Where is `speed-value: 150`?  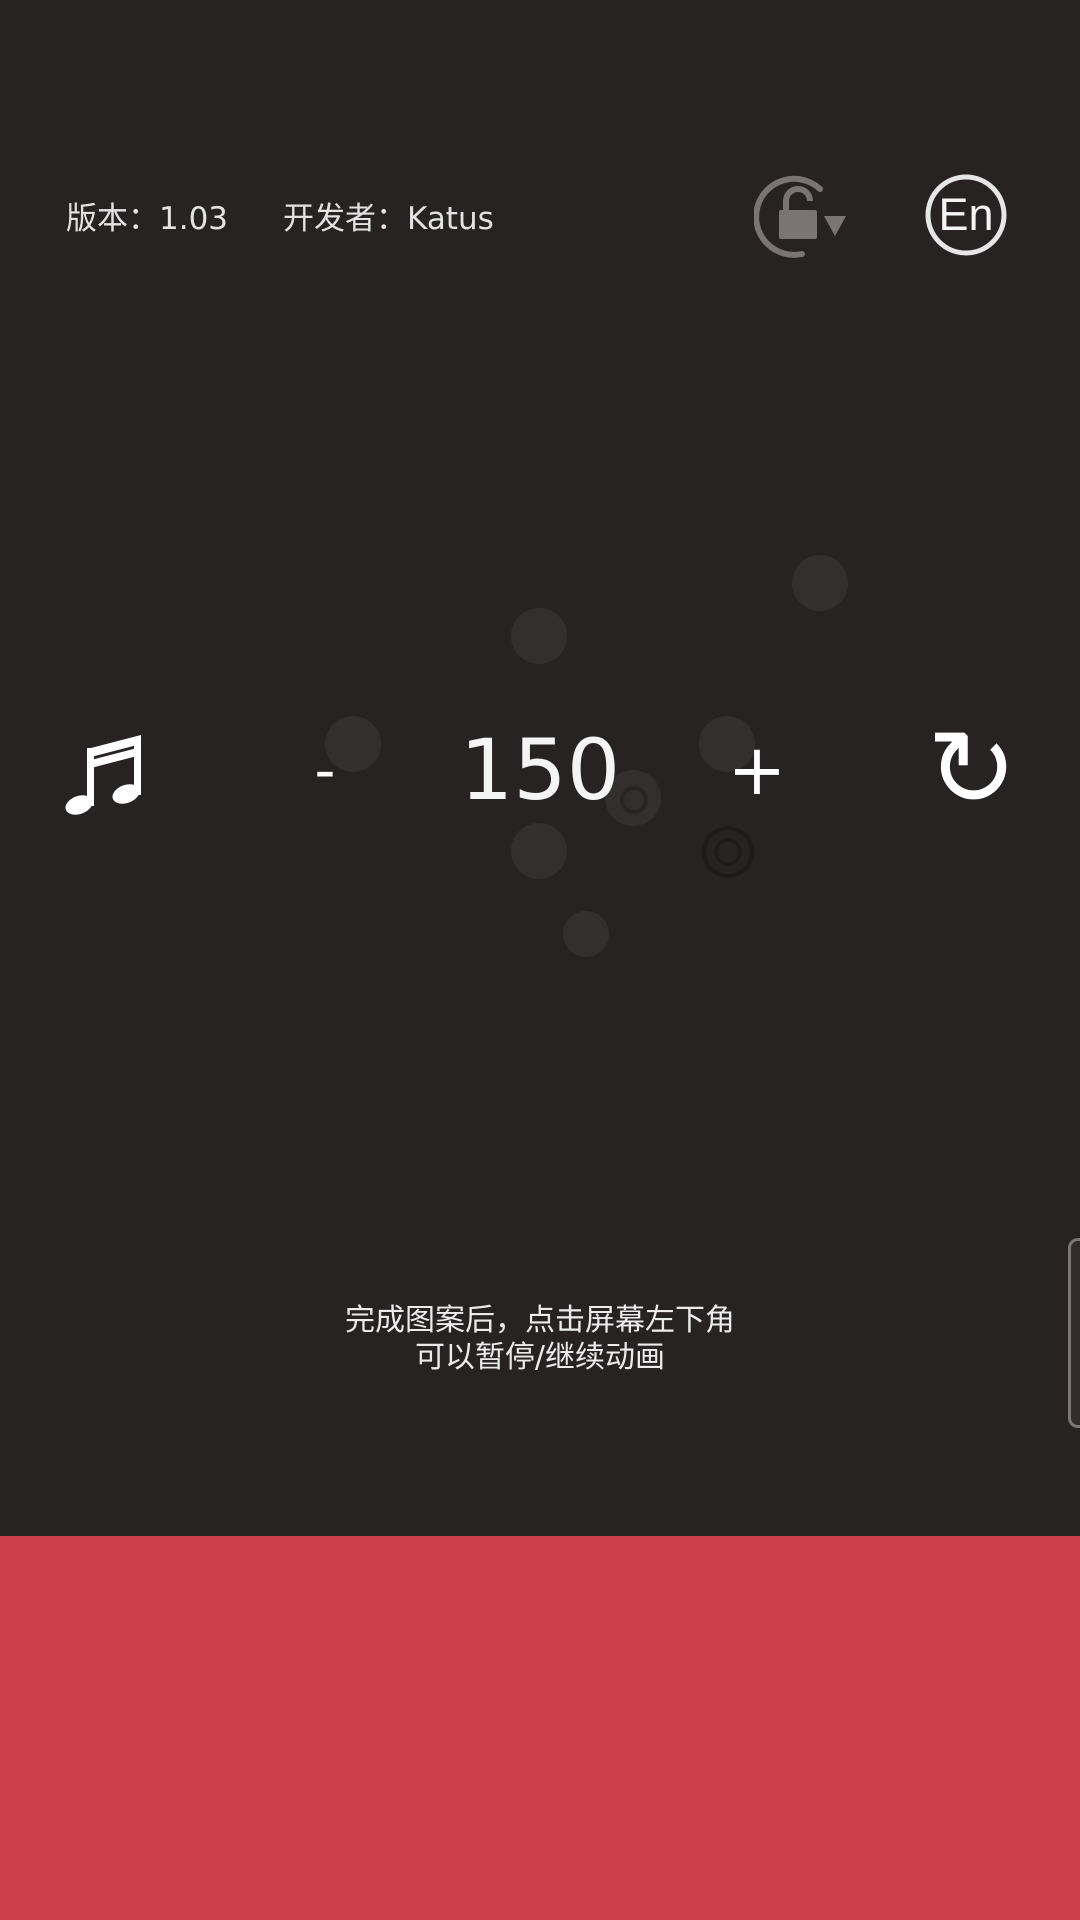
speed-value: 150 is located at coordinates (540, 770).